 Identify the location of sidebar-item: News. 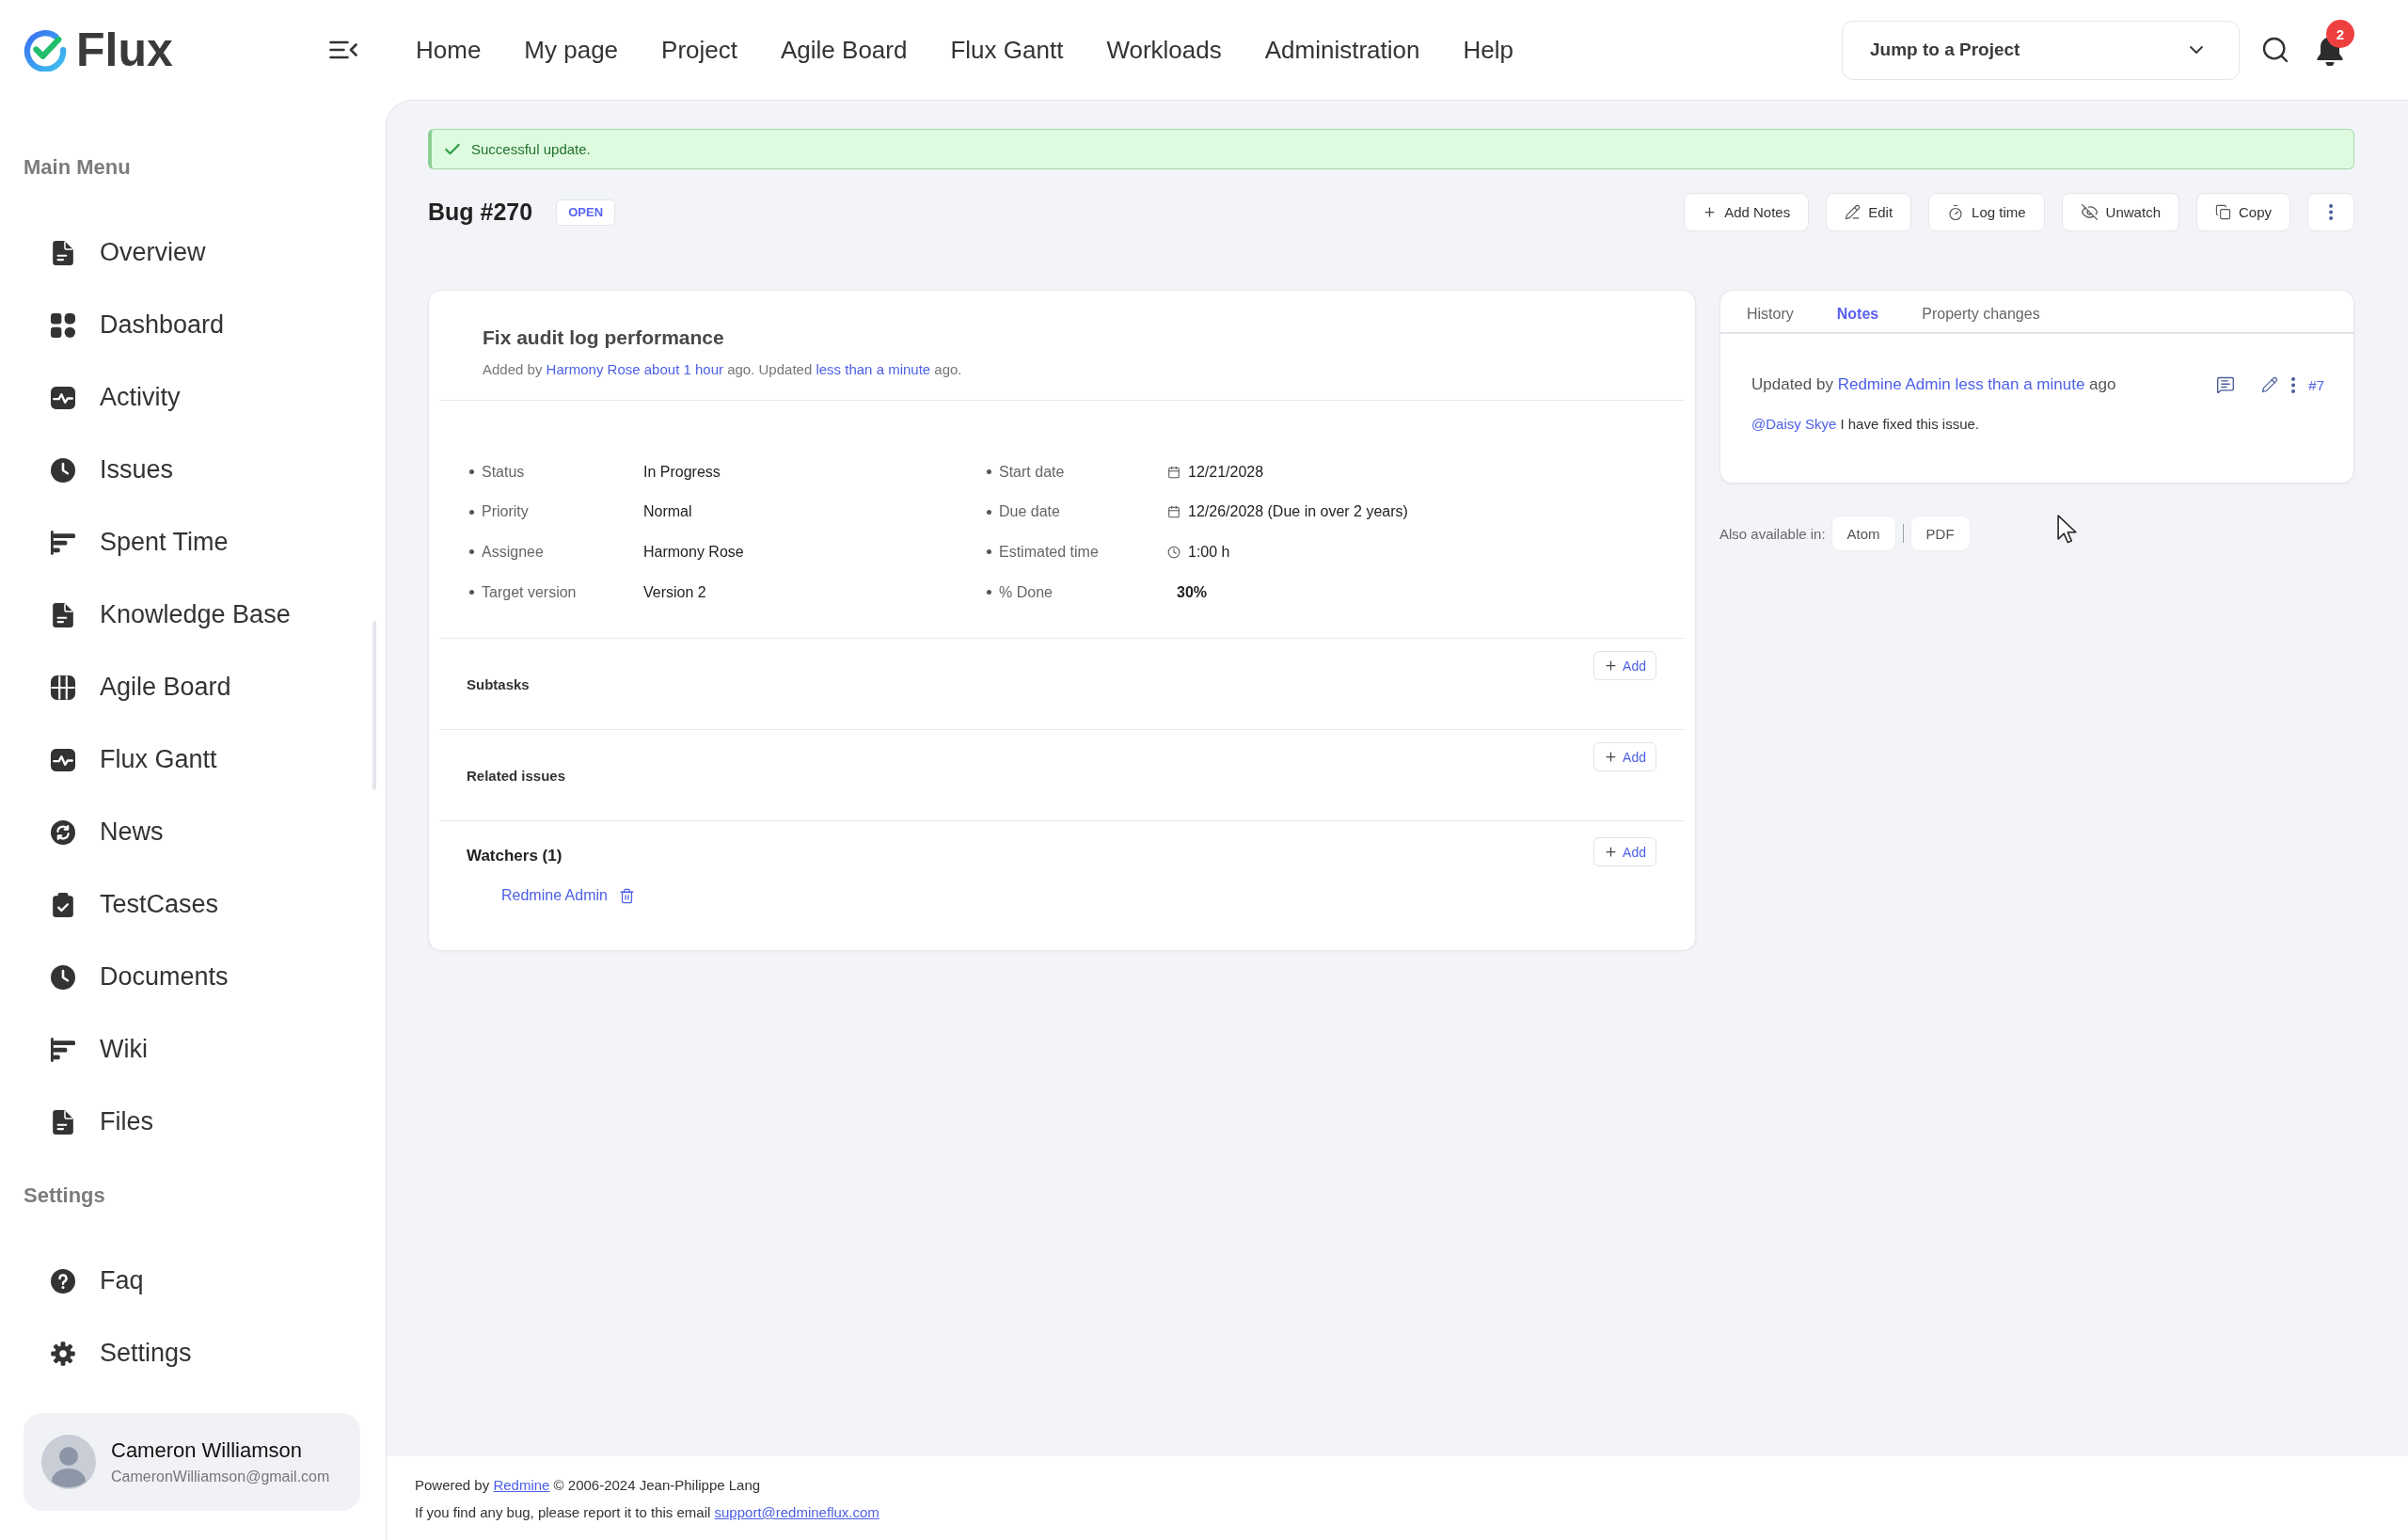
(88, 832).